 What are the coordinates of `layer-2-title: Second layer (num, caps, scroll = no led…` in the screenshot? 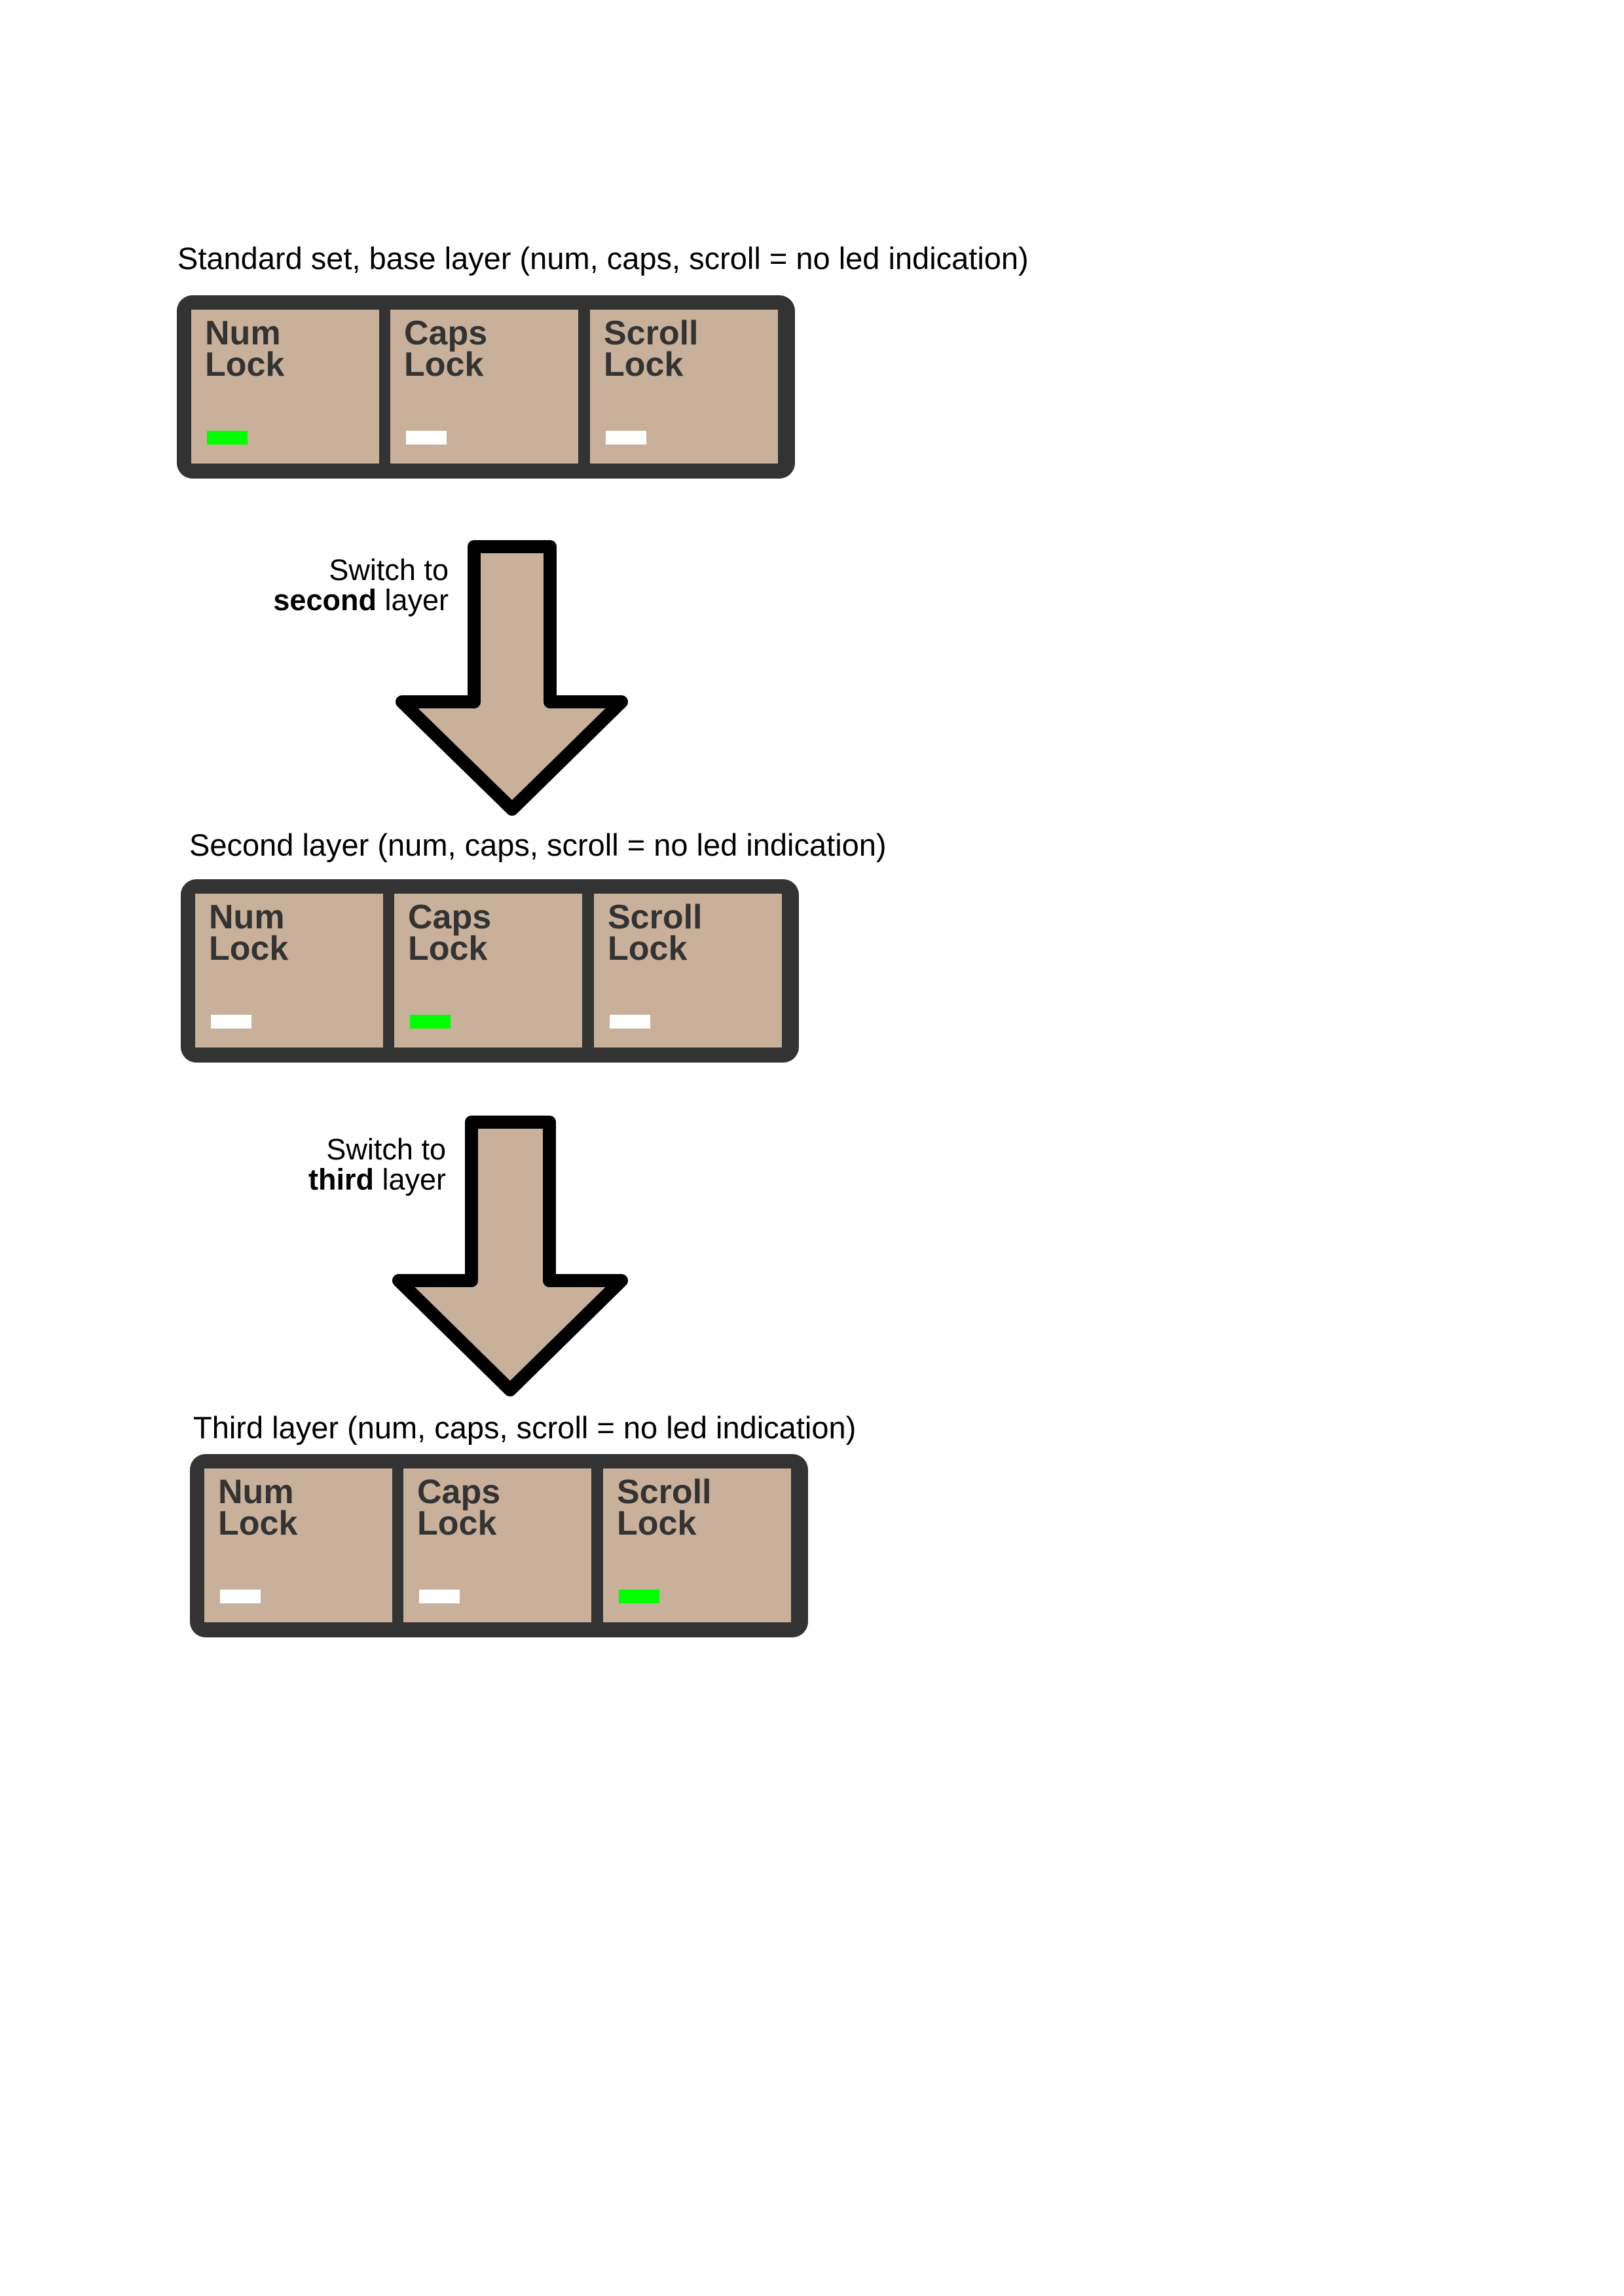 It's located at (538, 845).